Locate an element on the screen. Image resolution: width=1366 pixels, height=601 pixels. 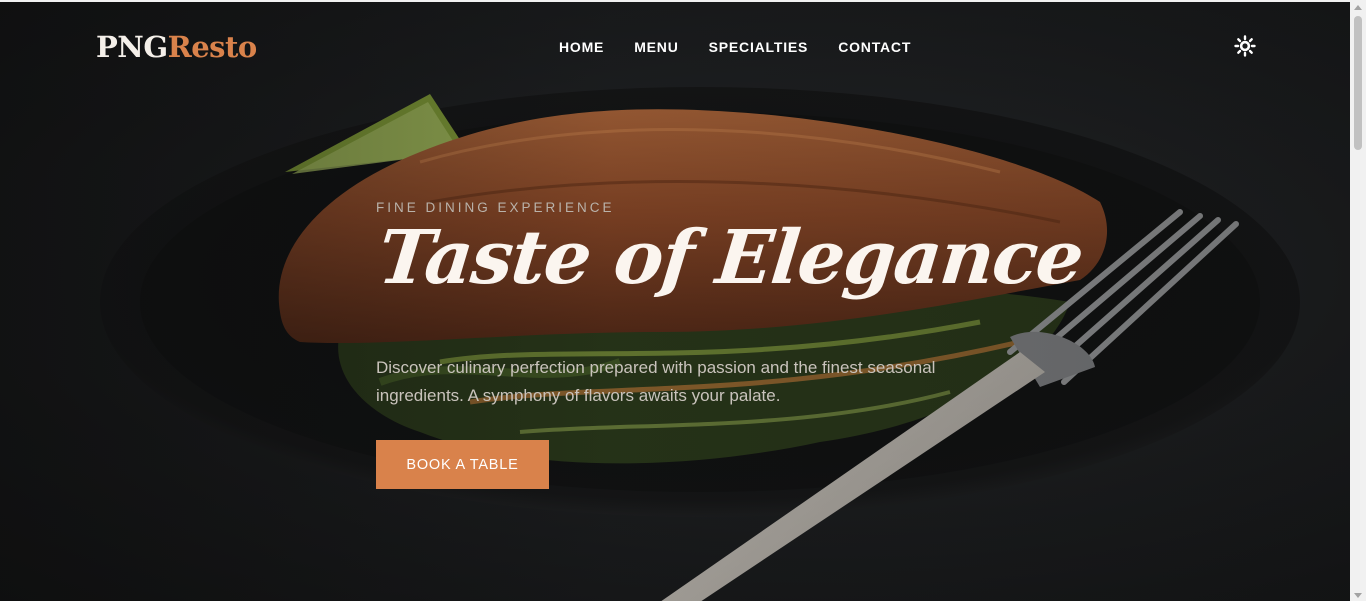
brand-logo: PNGResto is located at coordinates (176, 47).